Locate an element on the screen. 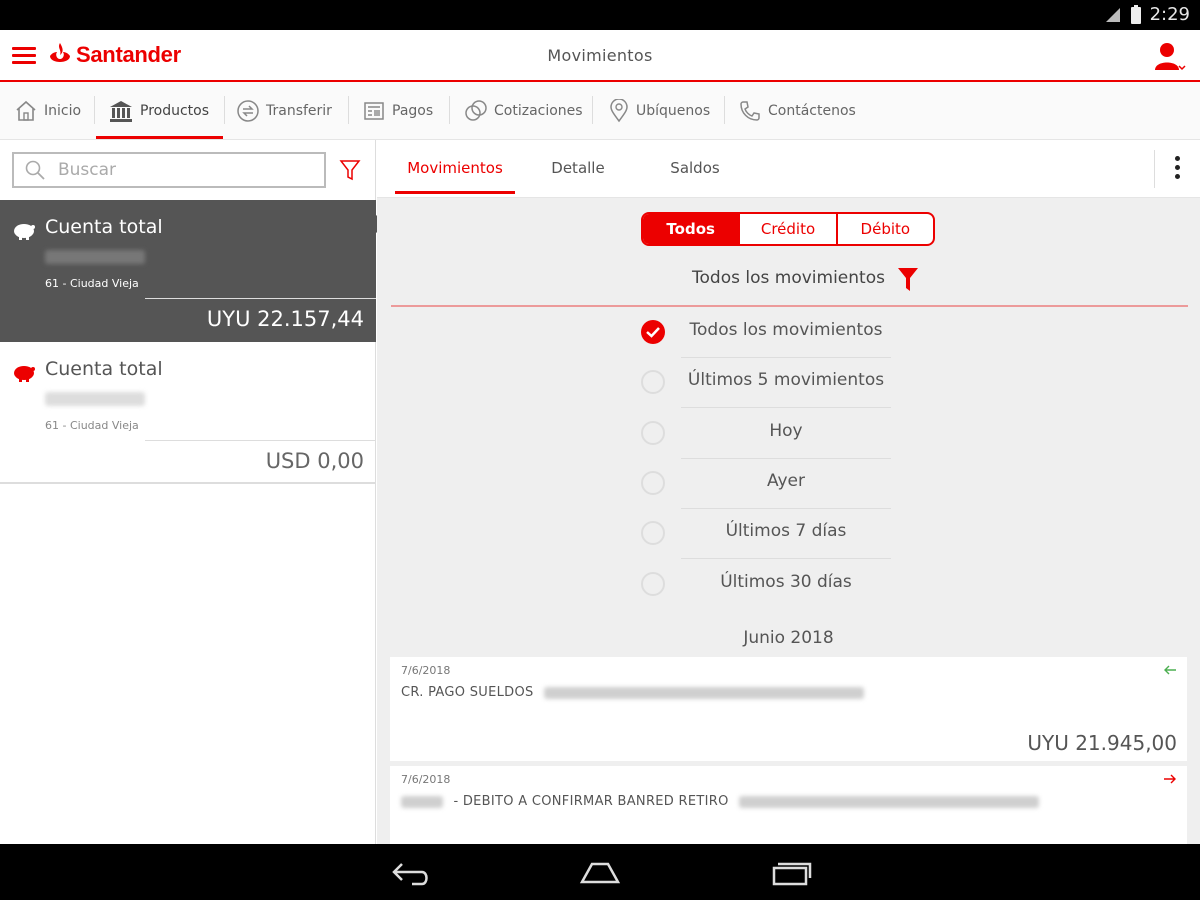 The height and width of the screenshot is (900, 1200). movement-description-row: - DEBITO A CONFIRMAR BANRED RETIRO is located at coordinates (720, 801).